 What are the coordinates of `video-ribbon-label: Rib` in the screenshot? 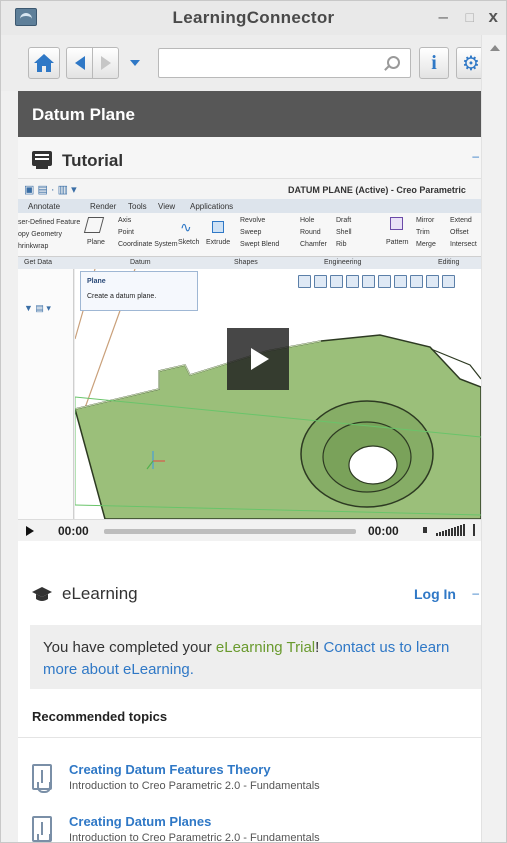 It's located at (341, 244).